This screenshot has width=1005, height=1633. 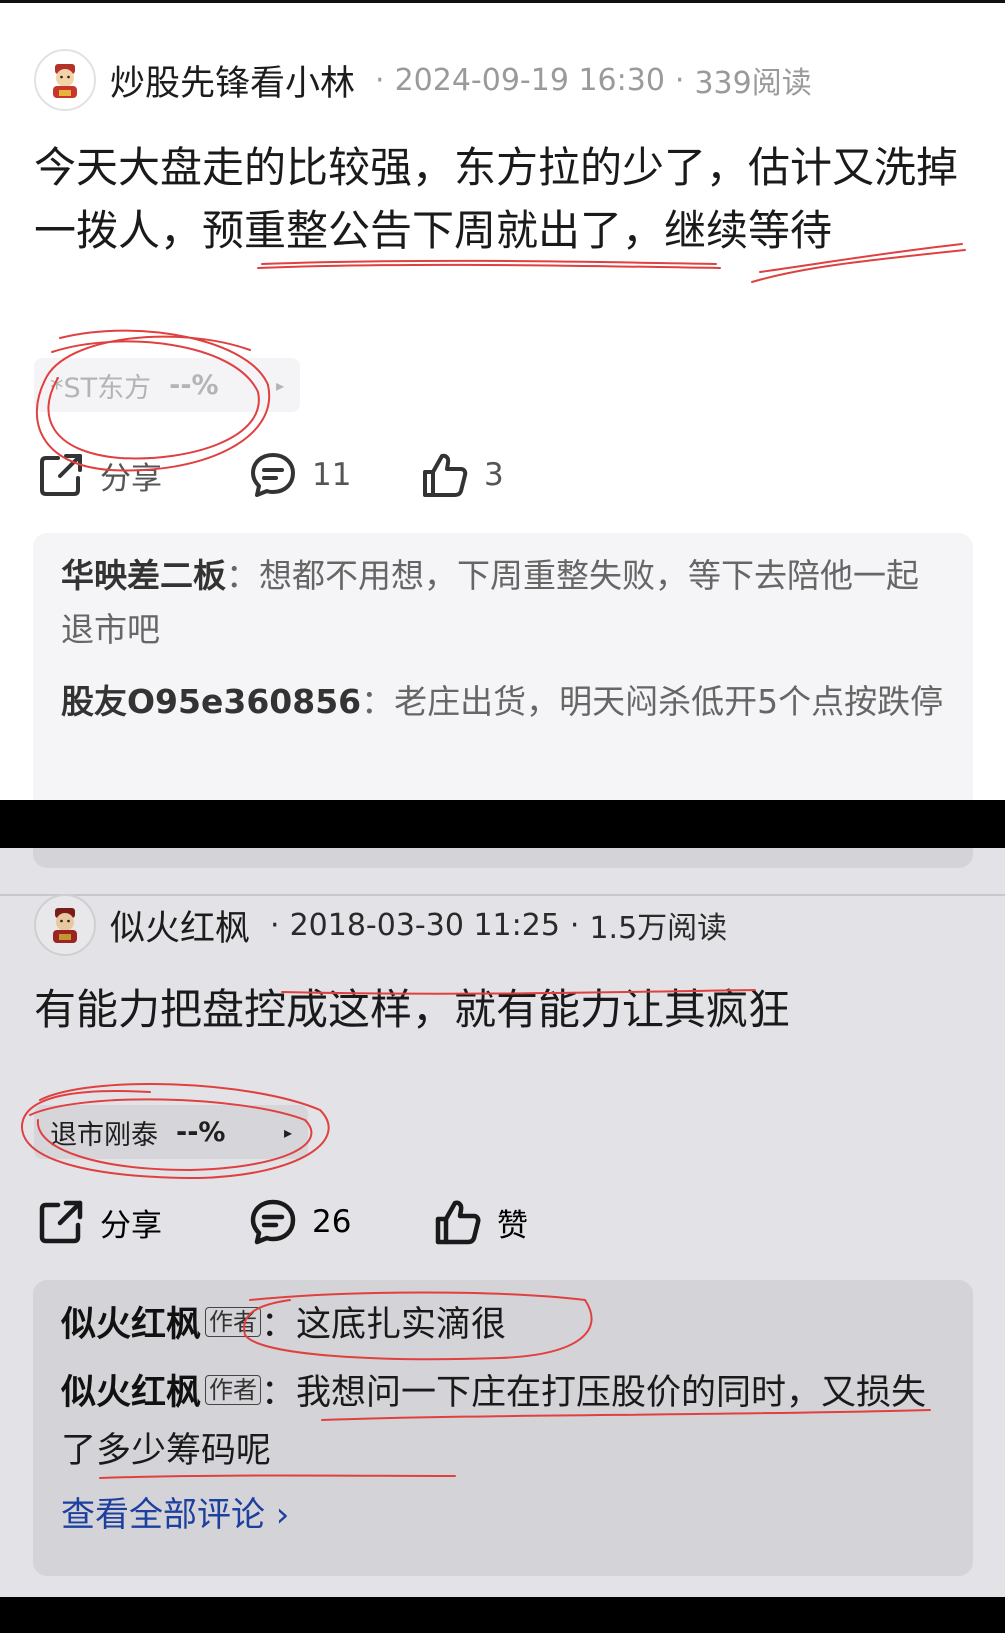 I want to click on like-button: 3, so click(x=462, y=475).